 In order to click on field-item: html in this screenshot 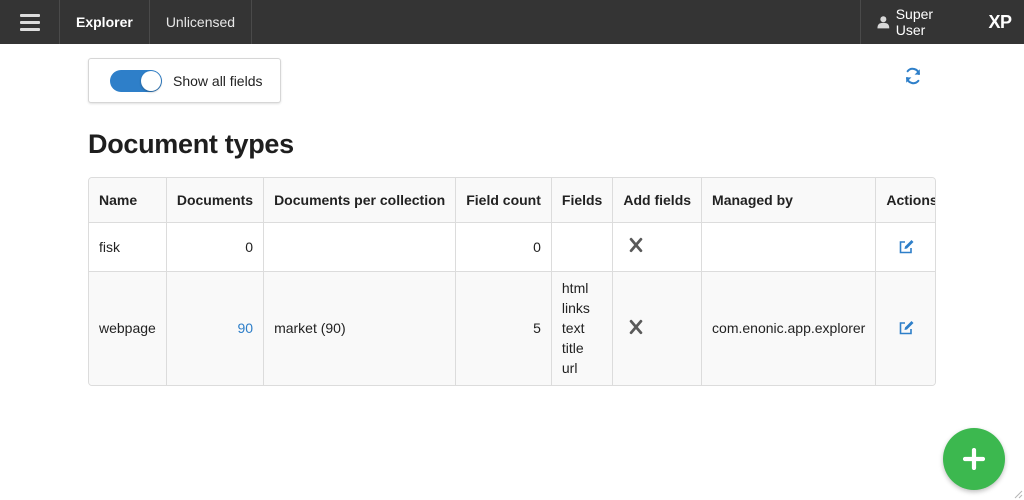, I will do `click(575, 288)`.